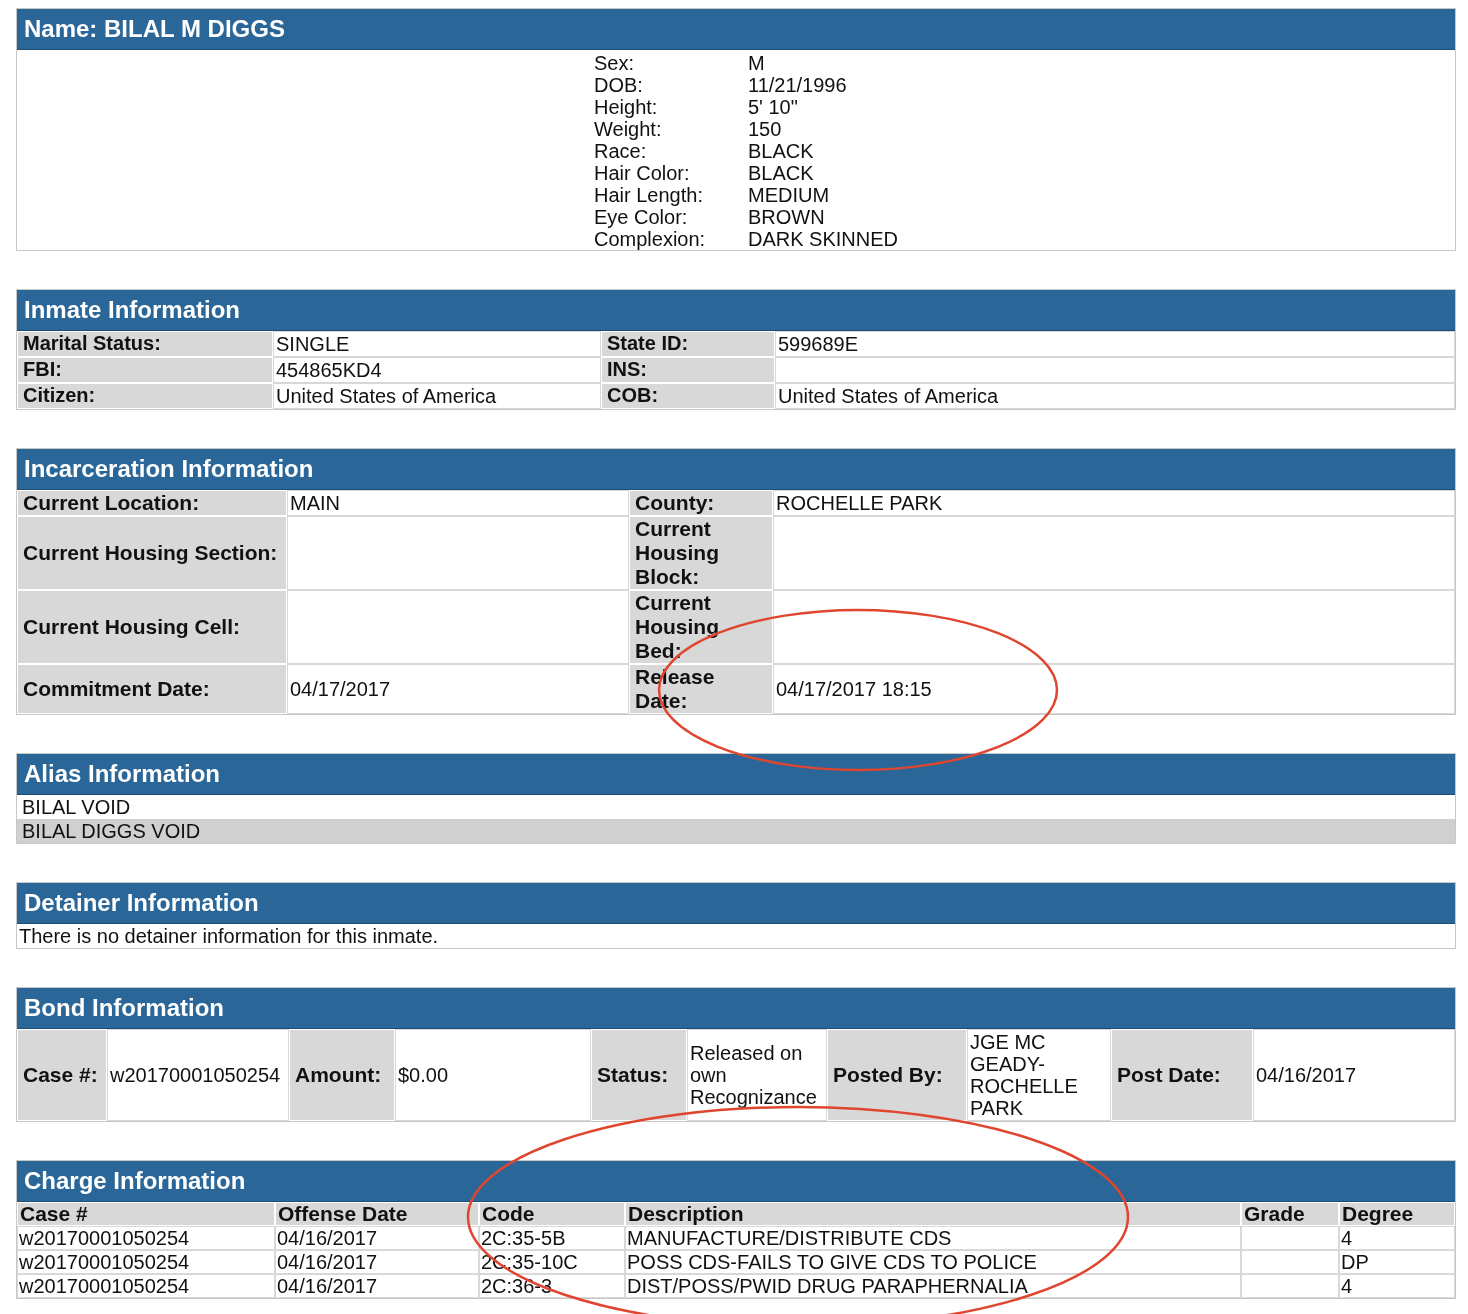 The width and height of the screenshot is (1468, 1314). I want to click on label-cell: Current Housing Cell:, so click(152, 627).